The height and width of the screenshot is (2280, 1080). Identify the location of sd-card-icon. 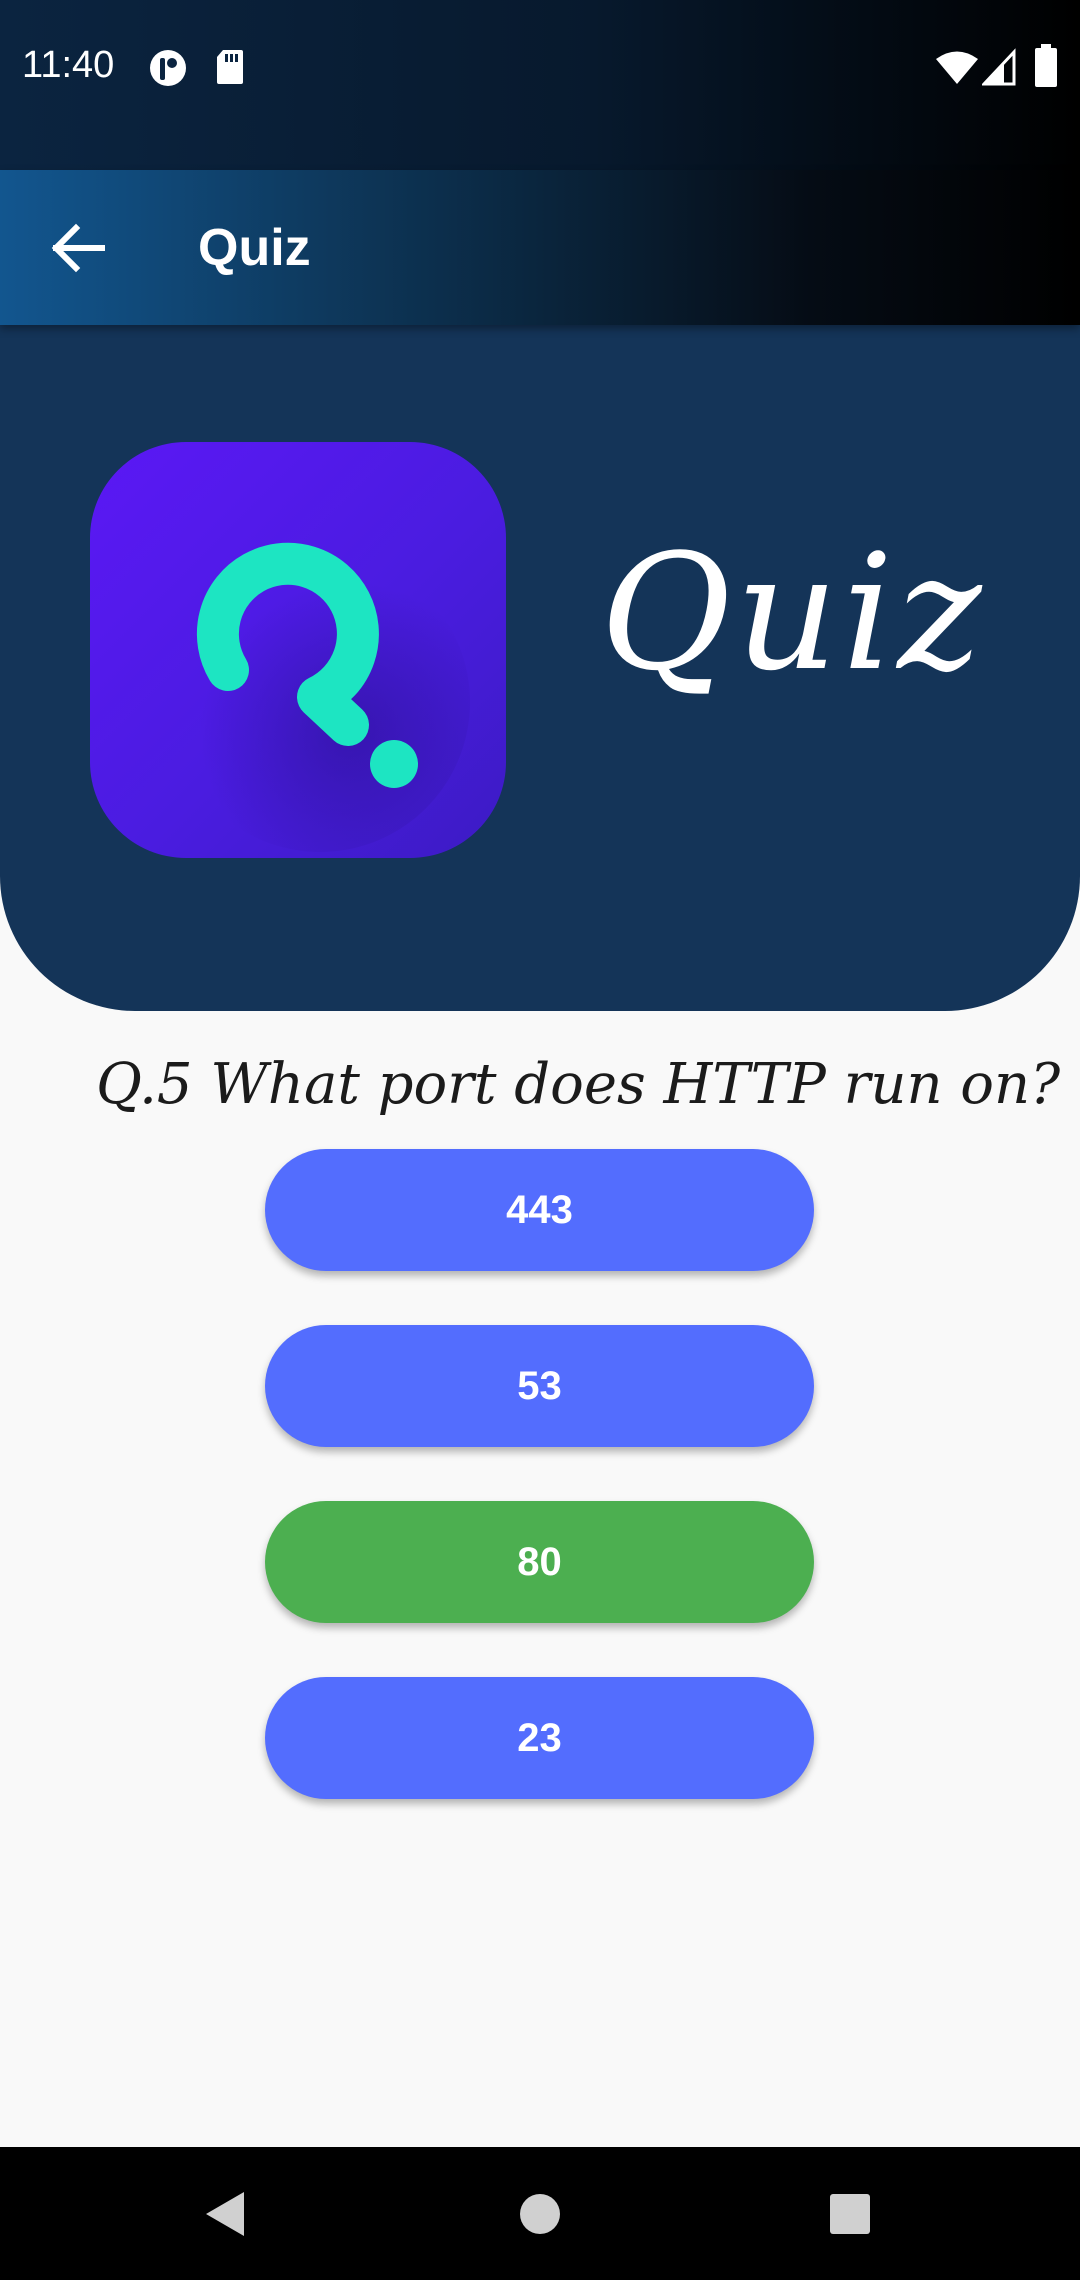
(230, 69).